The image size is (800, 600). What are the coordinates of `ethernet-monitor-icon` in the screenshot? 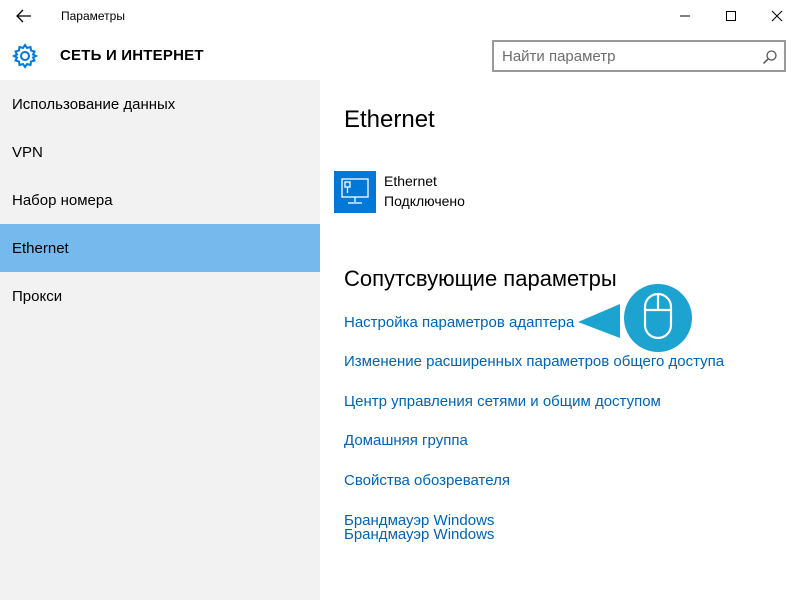 It's located at (355, 191).